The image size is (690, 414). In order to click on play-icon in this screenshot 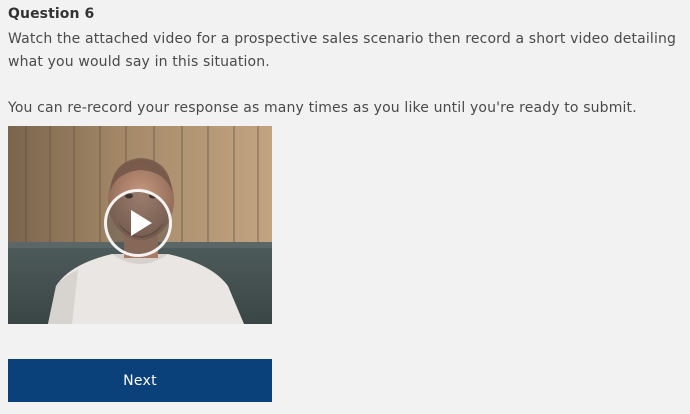, I will do `click(141, 223)`.